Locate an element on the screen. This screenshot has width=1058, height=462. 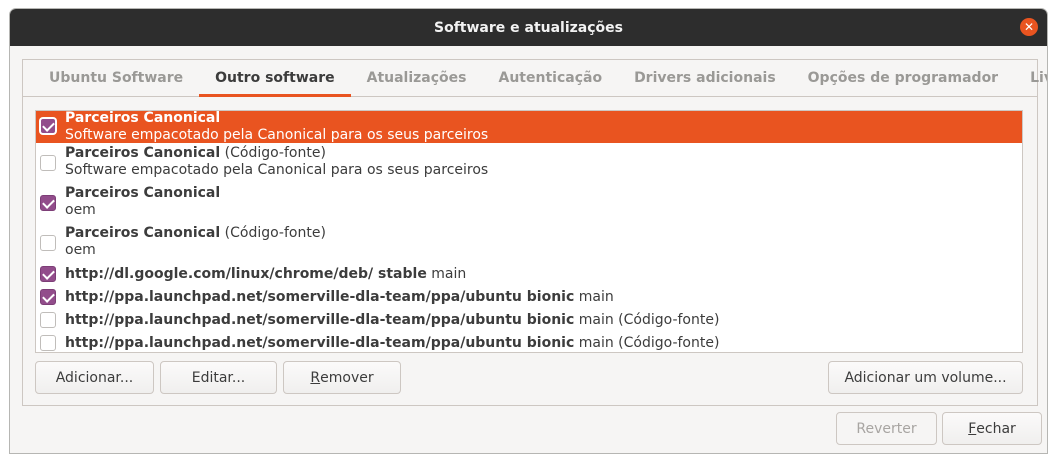
tab-additional-drivers: Drivers adicionais is located at coordinates (705, 78).